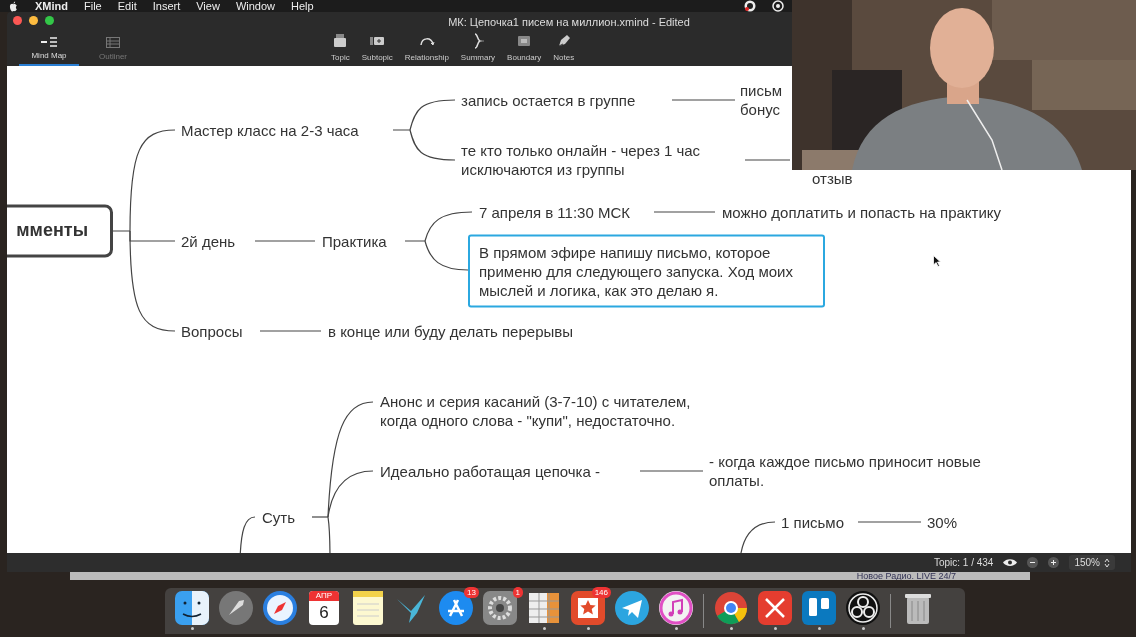 This screenshot has width=1136, height=637. Describe the element at coordinates (601, 592) in the screenshot. I see `notification-badge: 146` at that location.